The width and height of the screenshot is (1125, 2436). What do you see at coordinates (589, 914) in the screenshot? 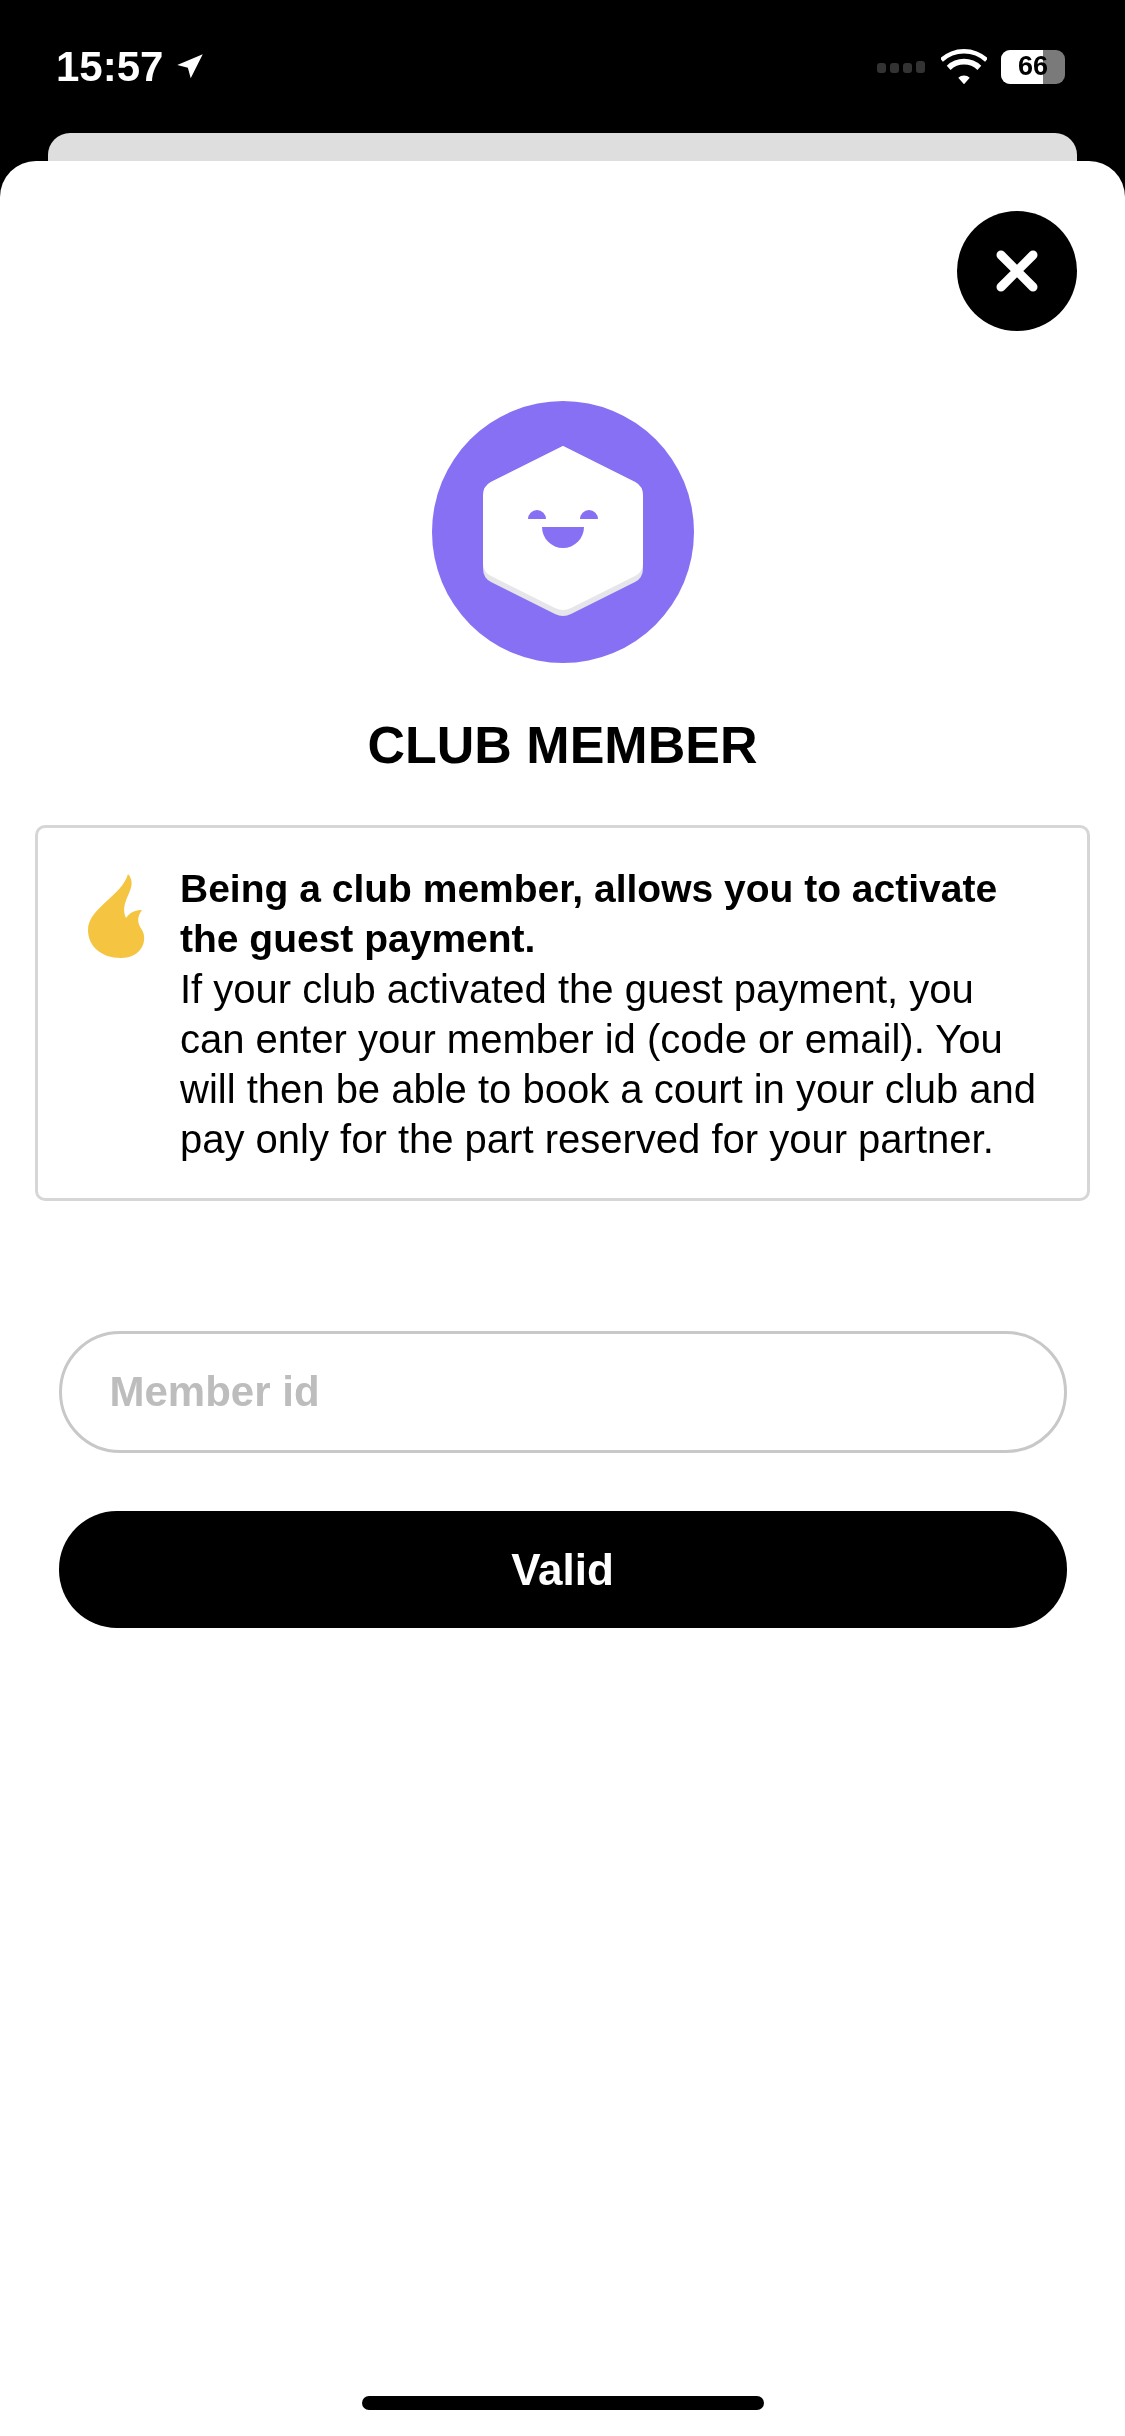
I see `info-heading: Being a club member, allows you to activate the guest payment.` at bounding box center [589, 914].